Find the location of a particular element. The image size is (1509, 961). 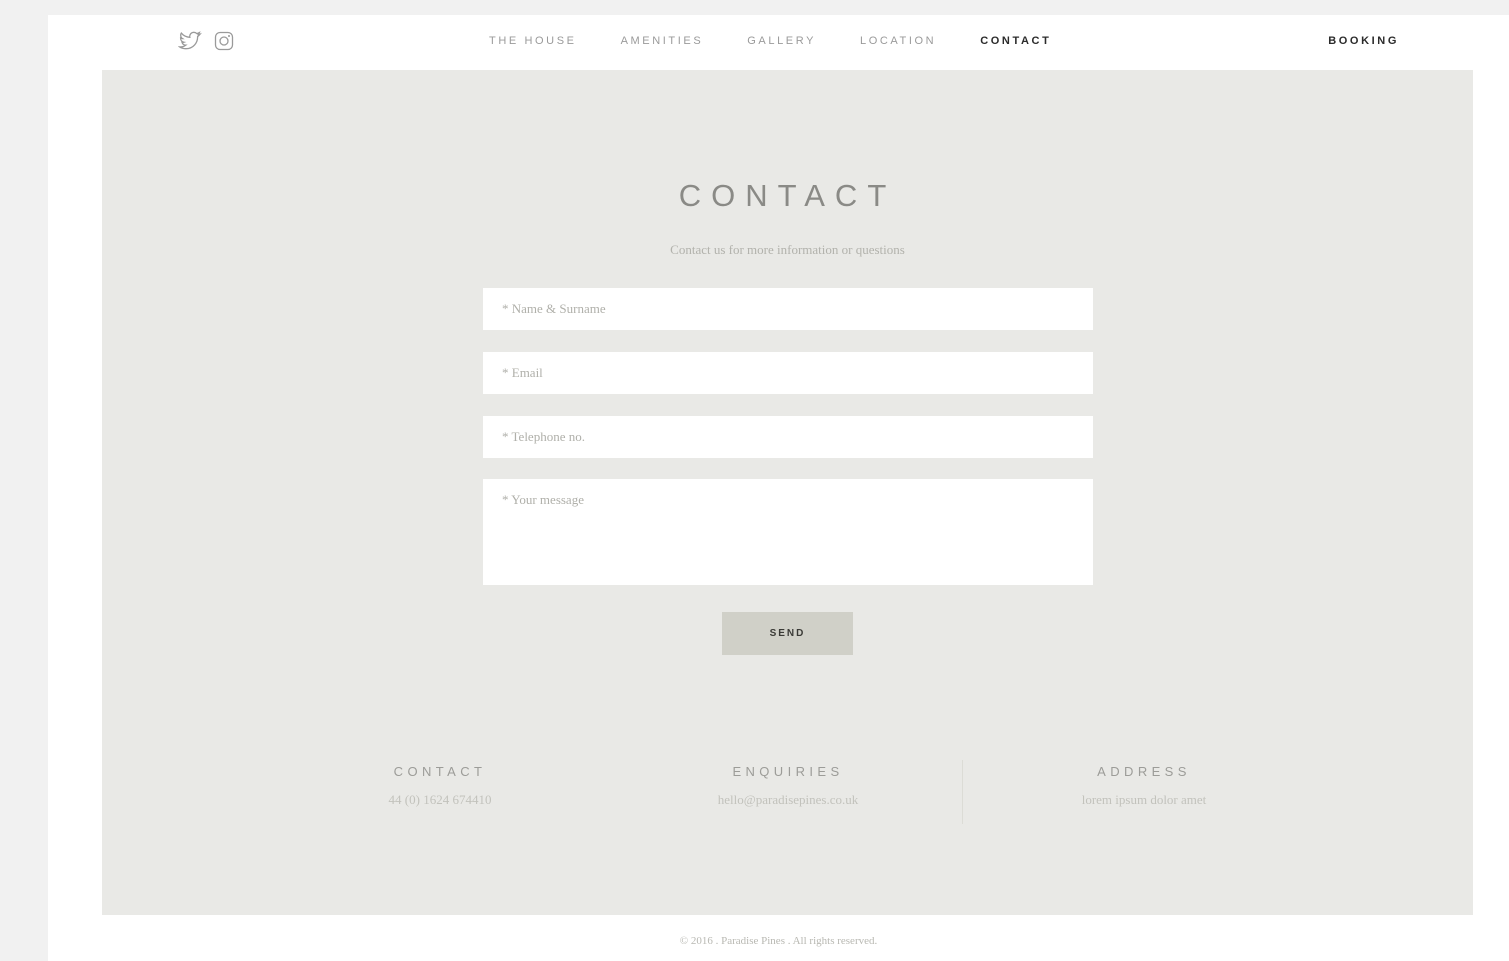

instagram-icon is located at coordinates (224, 41).